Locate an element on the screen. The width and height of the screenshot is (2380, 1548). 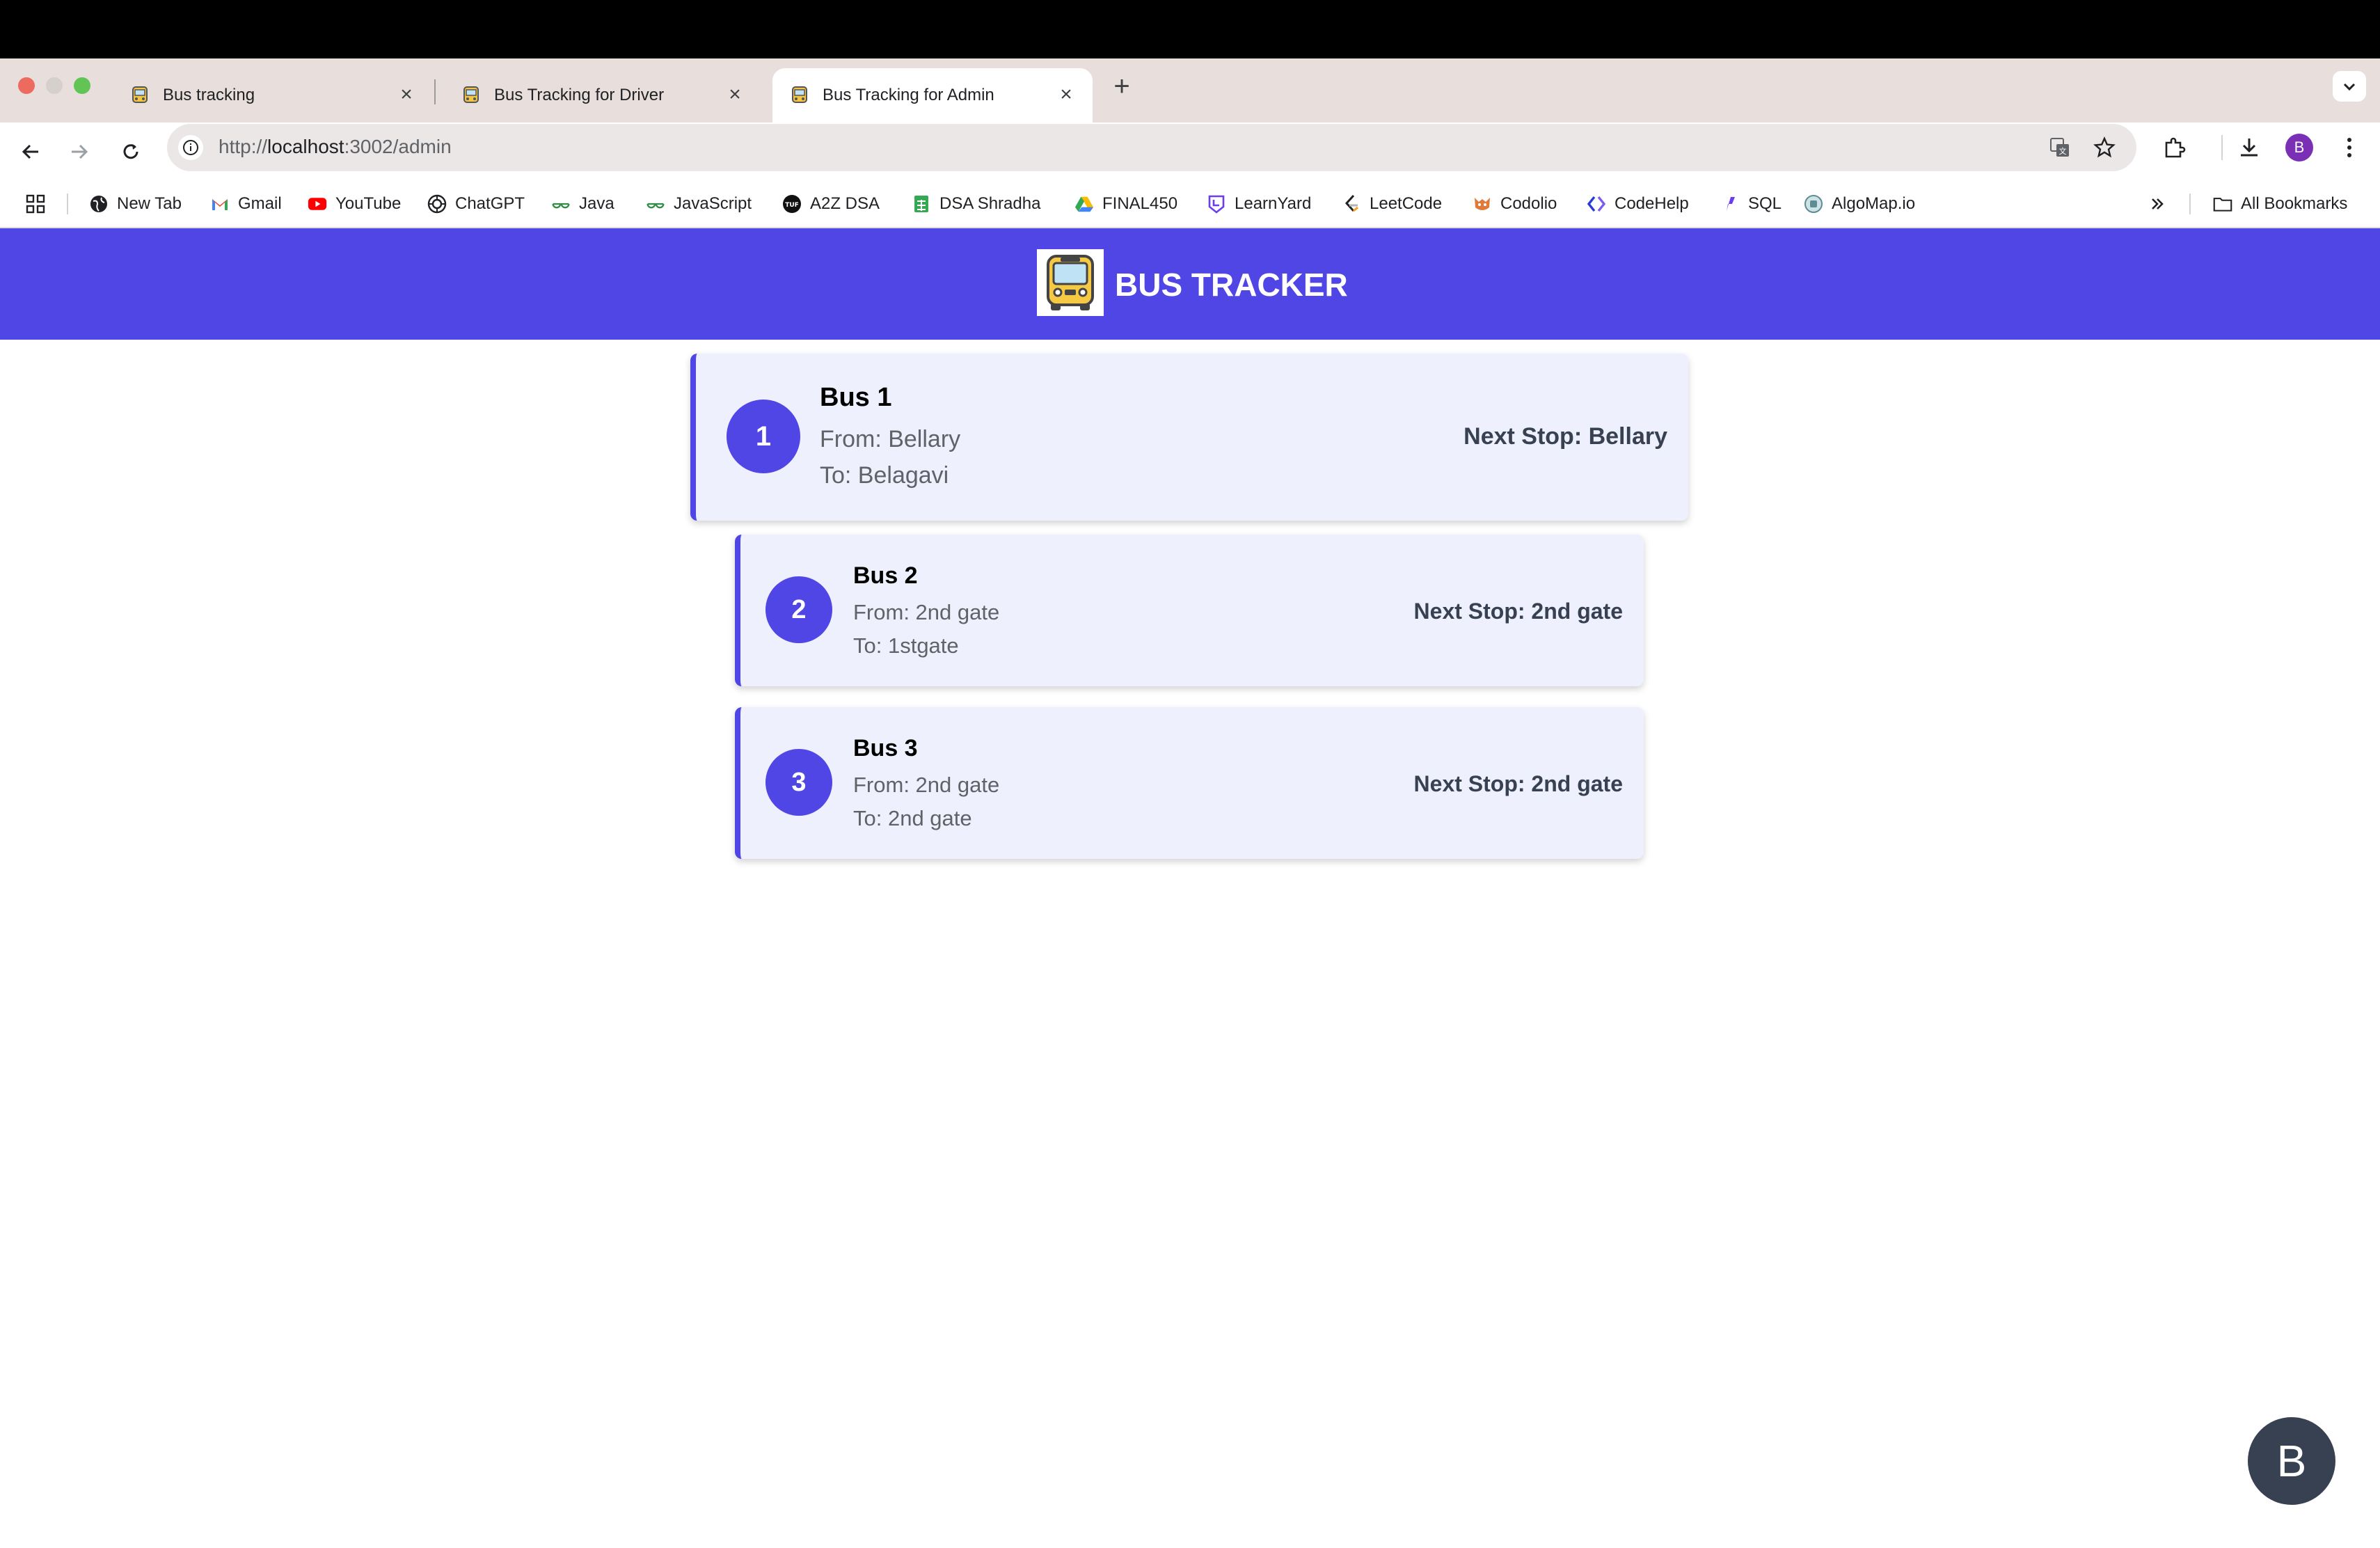
bookmark-label: CodeHelp is located at coordinates (1652, 203).